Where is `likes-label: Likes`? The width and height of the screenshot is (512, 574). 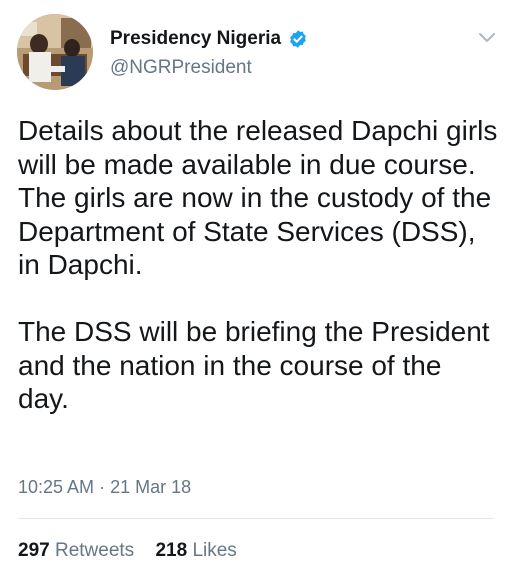
likes-label: Likes is located at coordinates (214, 550).